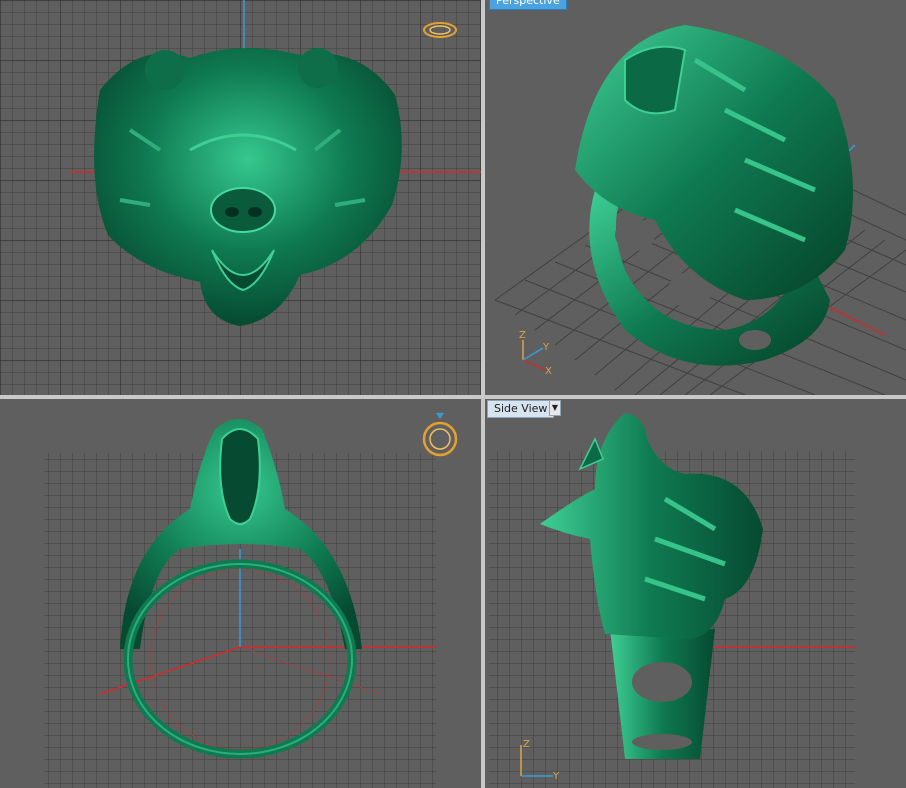 This screenshot has width=906, height=788. Describe the element at coordinates (440, 435) in the screenshot. I see `ring-gizmo-icon` at that location.